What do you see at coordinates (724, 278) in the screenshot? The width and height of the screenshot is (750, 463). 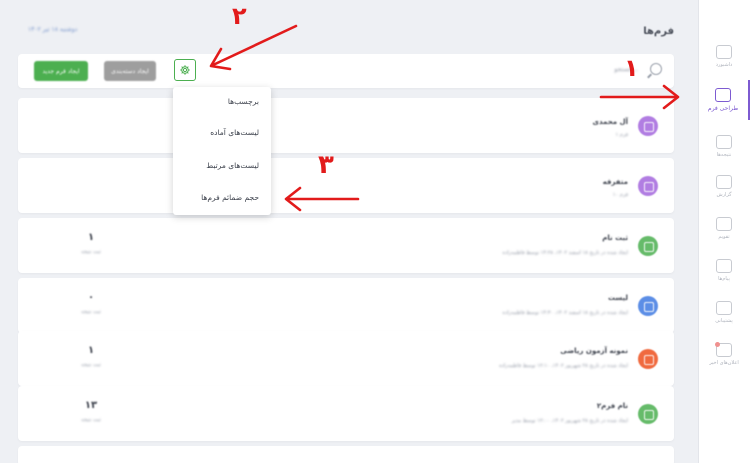 I see `sidebar-item-label: پیام‌ها` at bounding box center [724, 278].